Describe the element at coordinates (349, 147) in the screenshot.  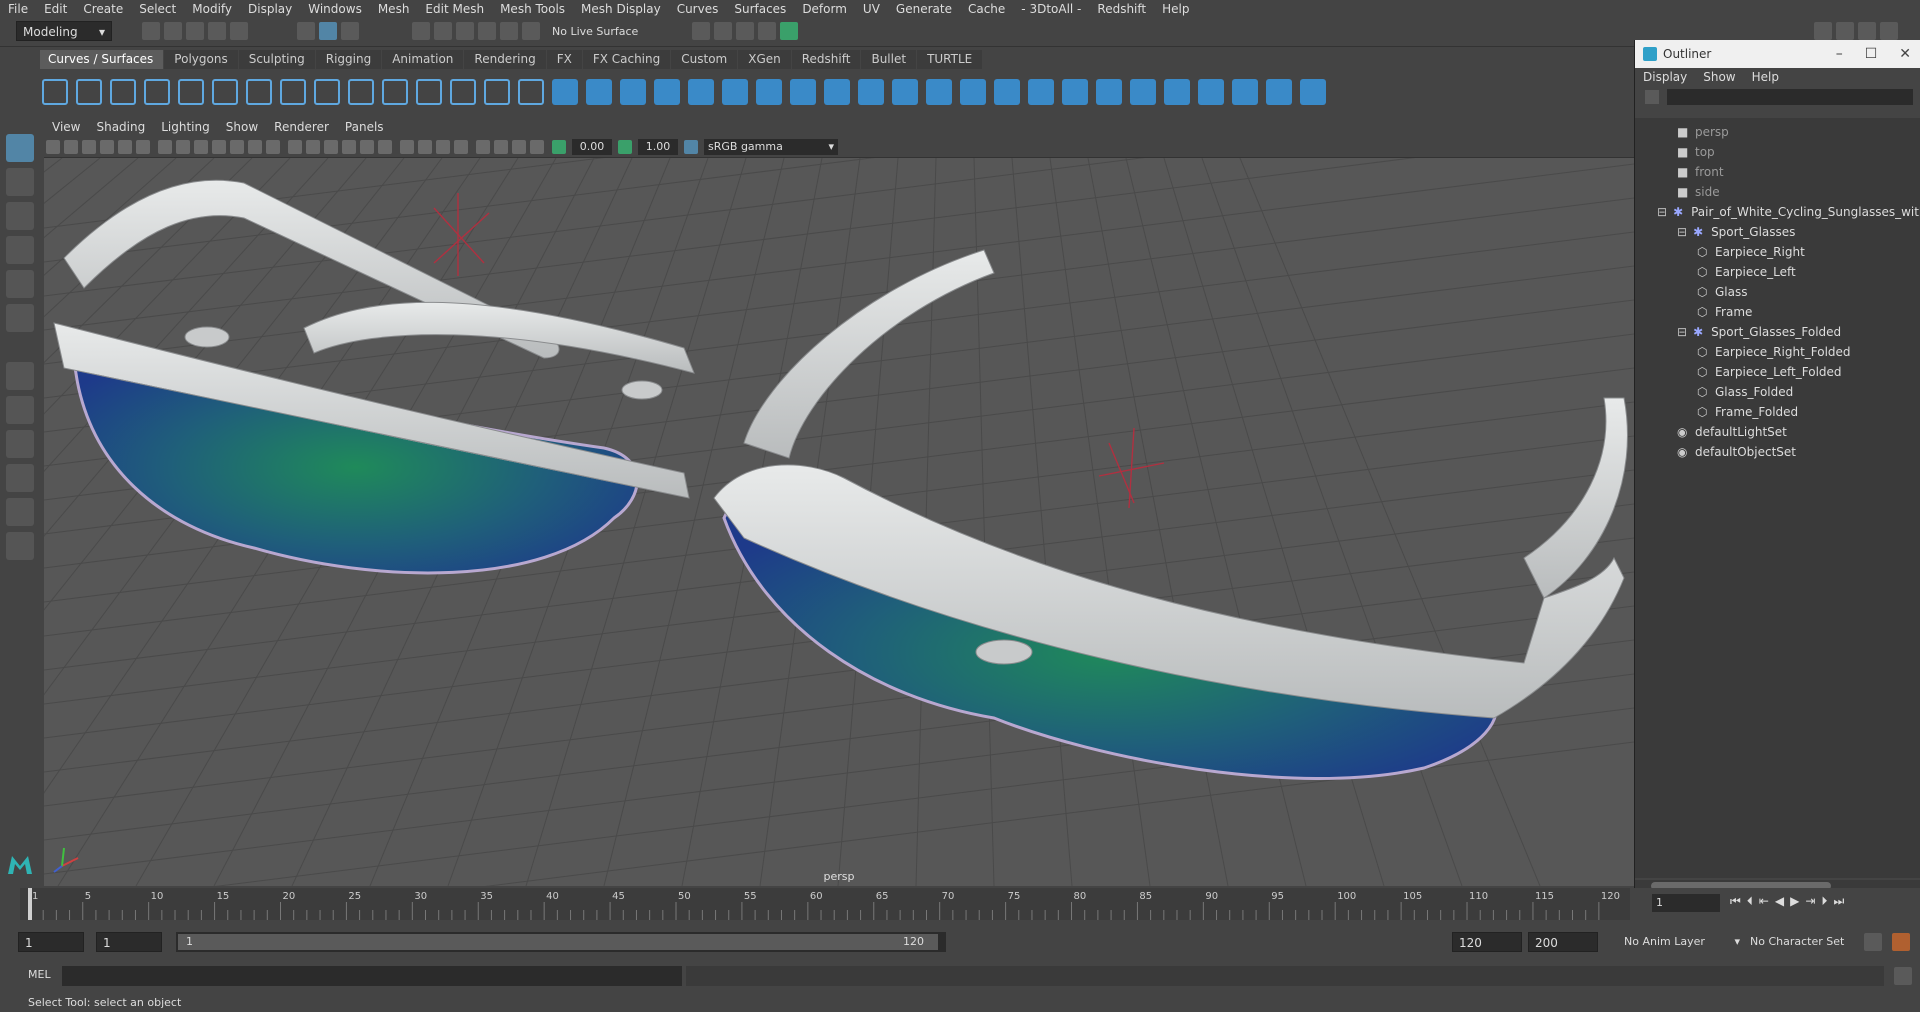
I see `textured-icon` at that location.